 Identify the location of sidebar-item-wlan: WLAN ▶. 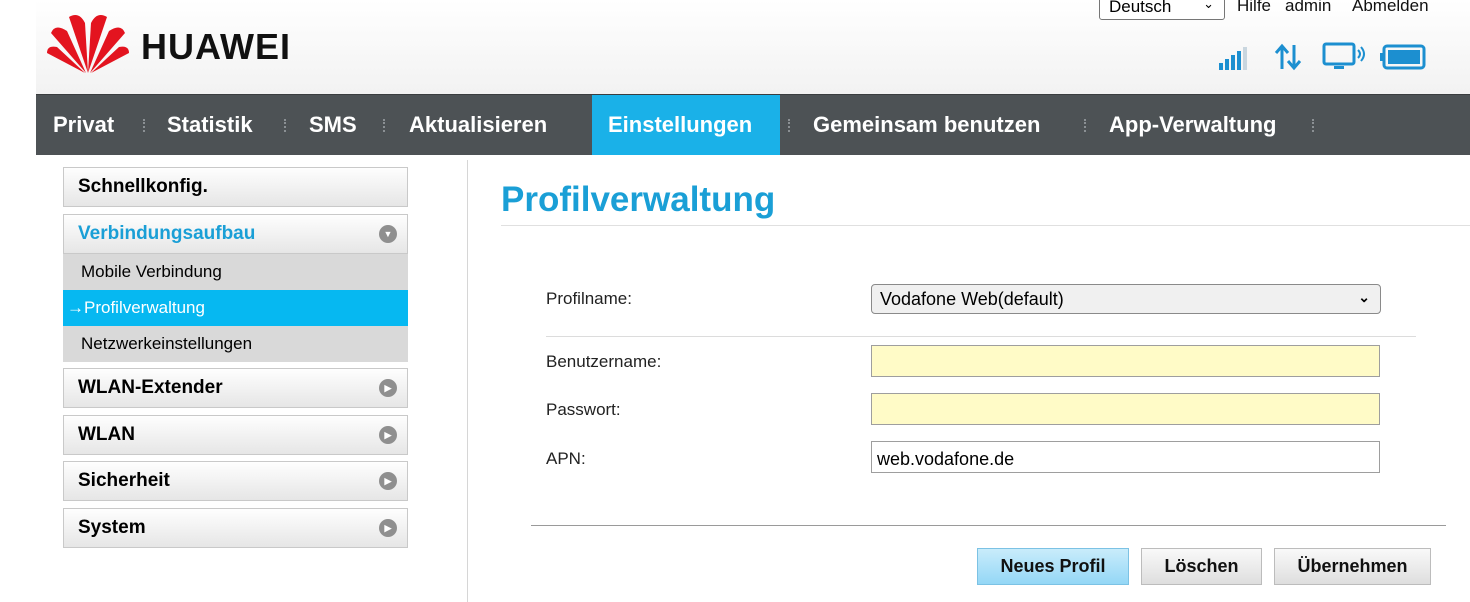
(235, 435).